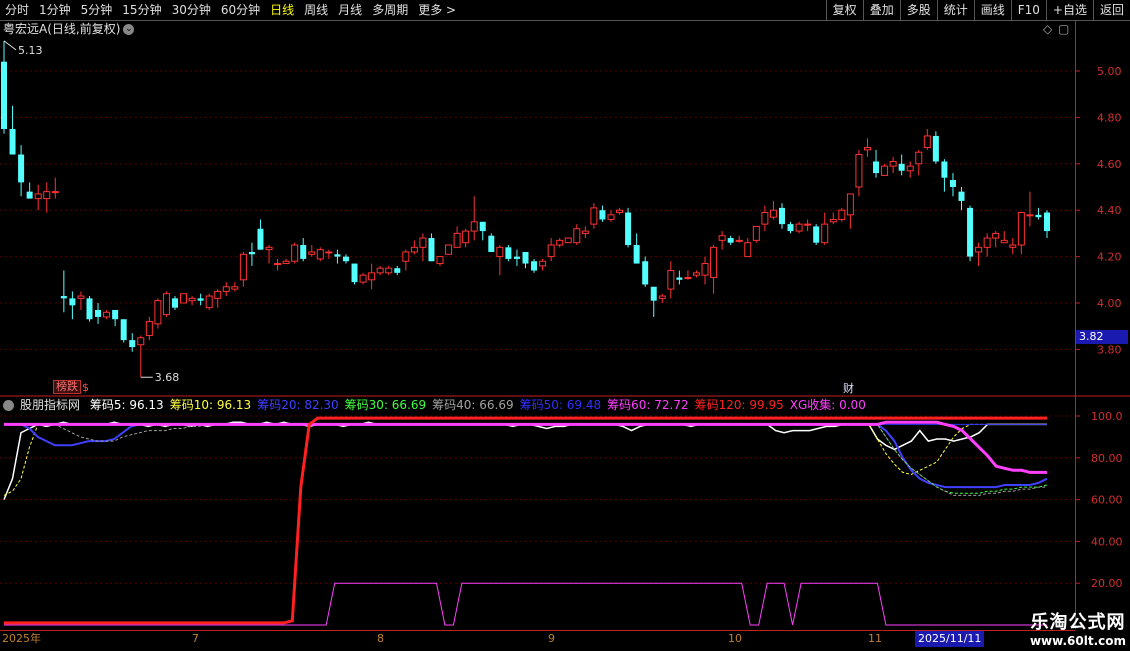  I want to click on indicator-value-2: 筹码20: 82.30, so click(298, 405).